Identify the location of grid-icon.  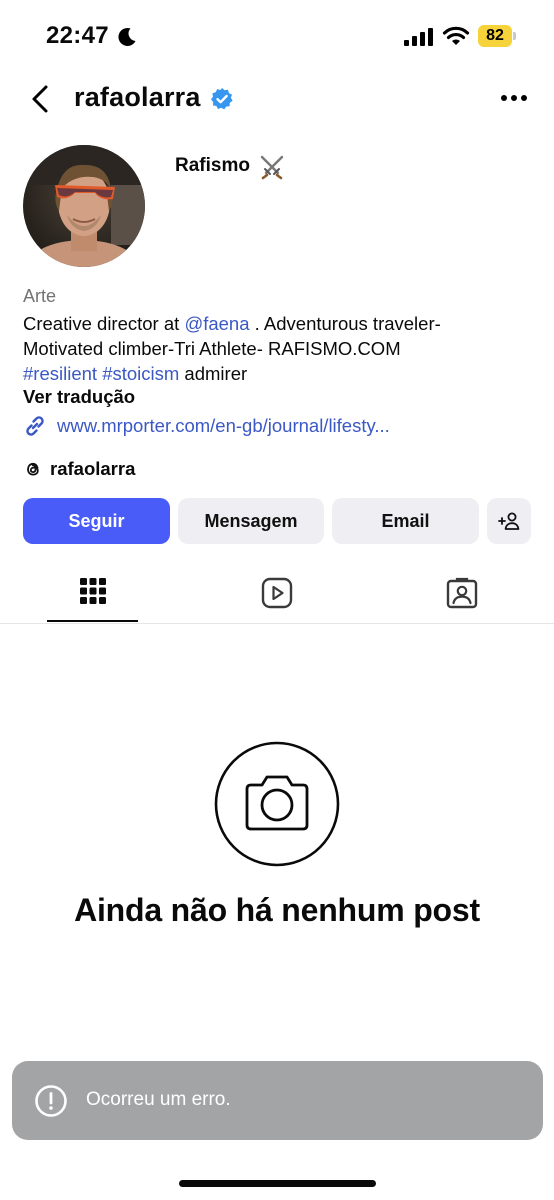
(92, 591).